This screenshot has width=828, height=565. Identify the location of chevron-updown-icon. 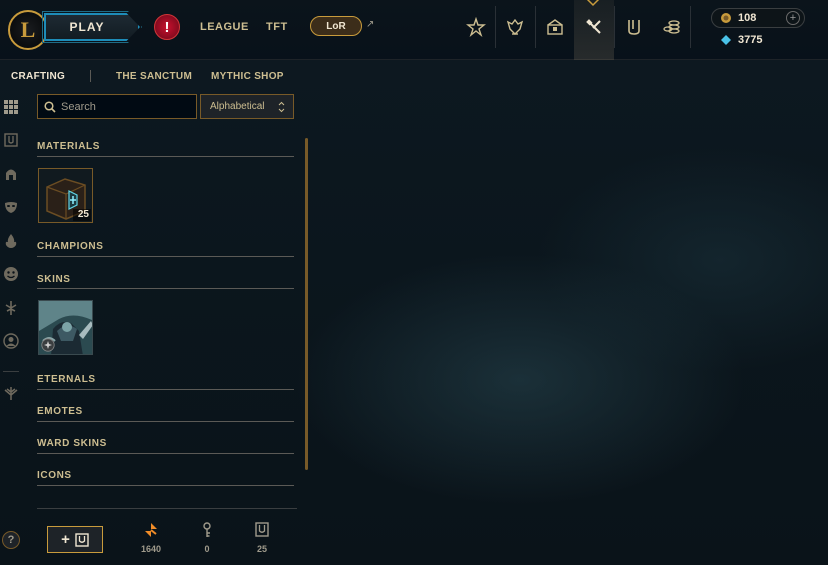
(281, 106).